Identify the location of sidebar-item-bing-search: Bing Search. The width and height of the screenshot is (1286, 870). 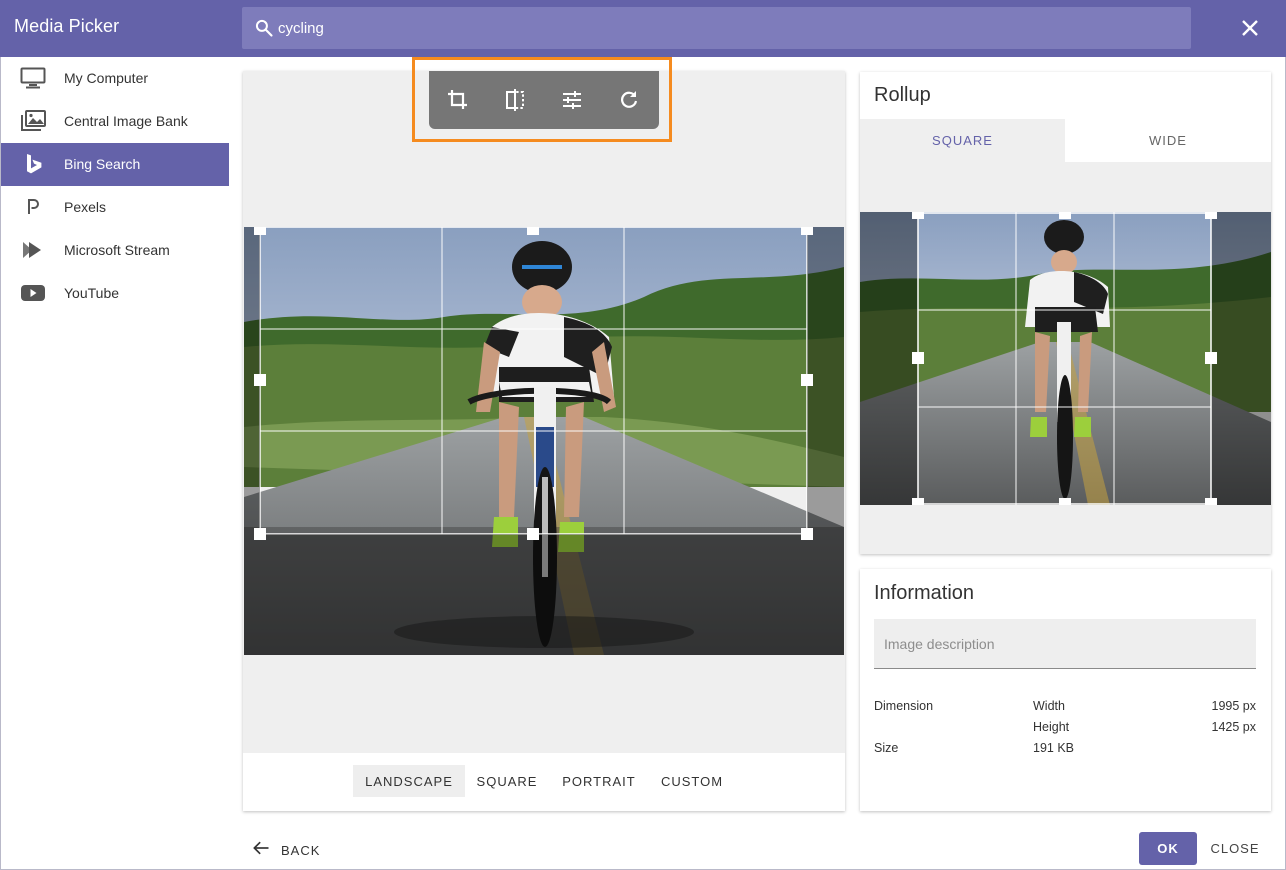
(115, 164).